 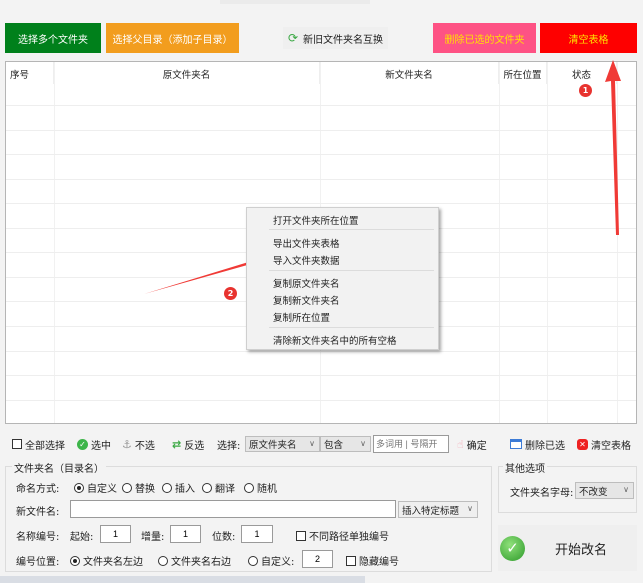 What do you see at coordinates (334, 445) in the screenshot?
I see `match-select-value: 包含` at bounding box center [334, 445].